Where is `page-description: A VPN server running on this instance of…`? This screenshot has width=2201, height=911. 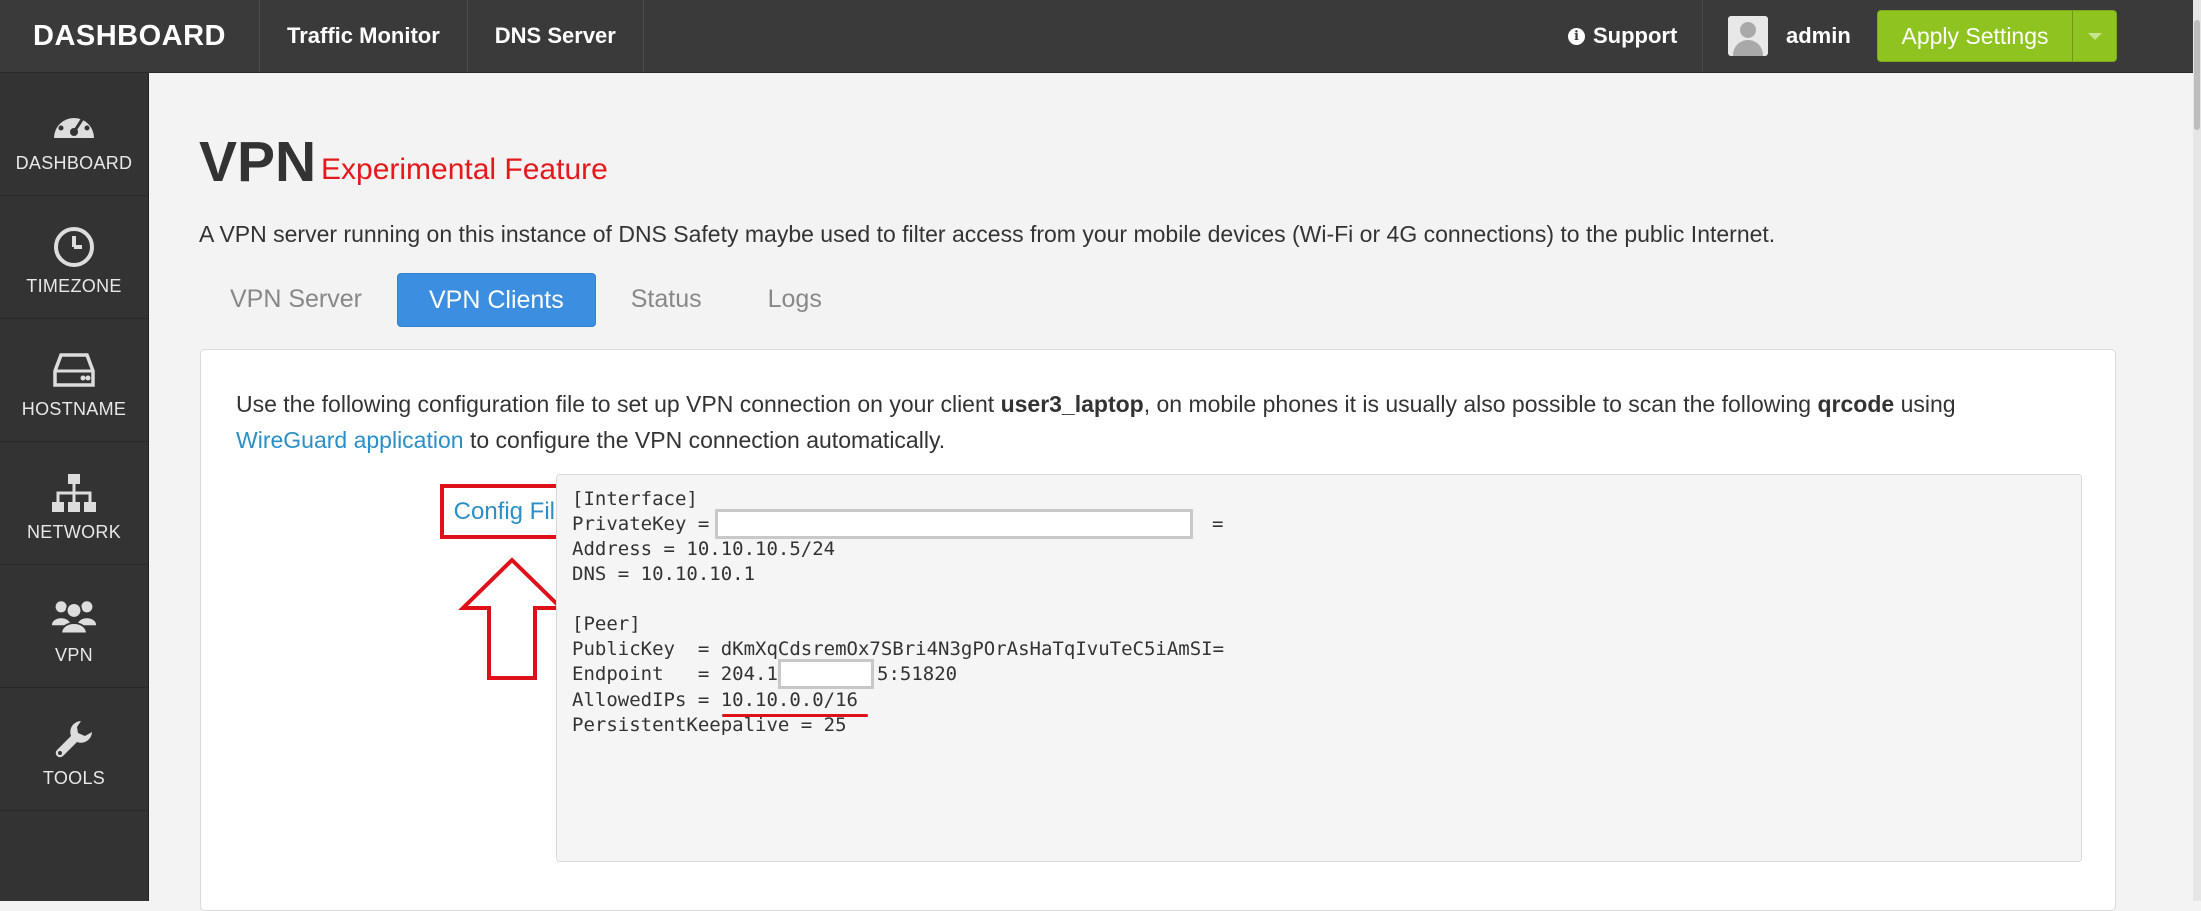
page-description: A VPN server running on this instance of… is located at coordinates (987, 234).